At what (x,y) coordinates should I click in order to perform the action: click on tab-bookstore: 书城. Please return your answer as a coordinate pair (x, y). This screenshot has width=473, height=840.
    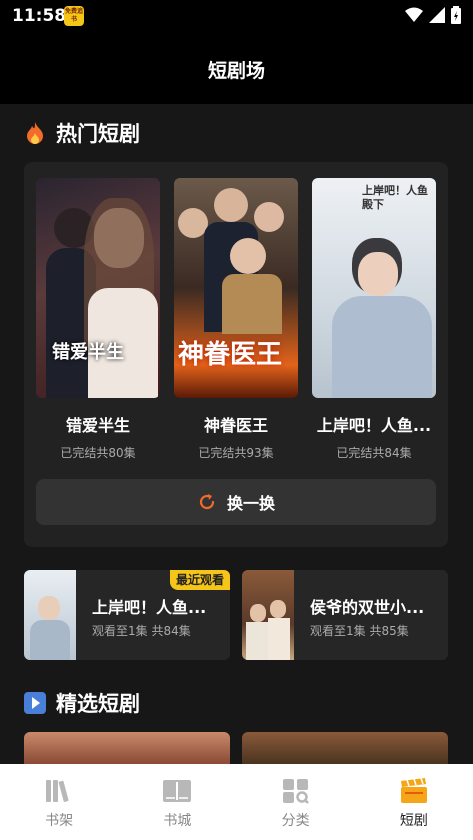
    Looking at the image, I should click on (177, 802).